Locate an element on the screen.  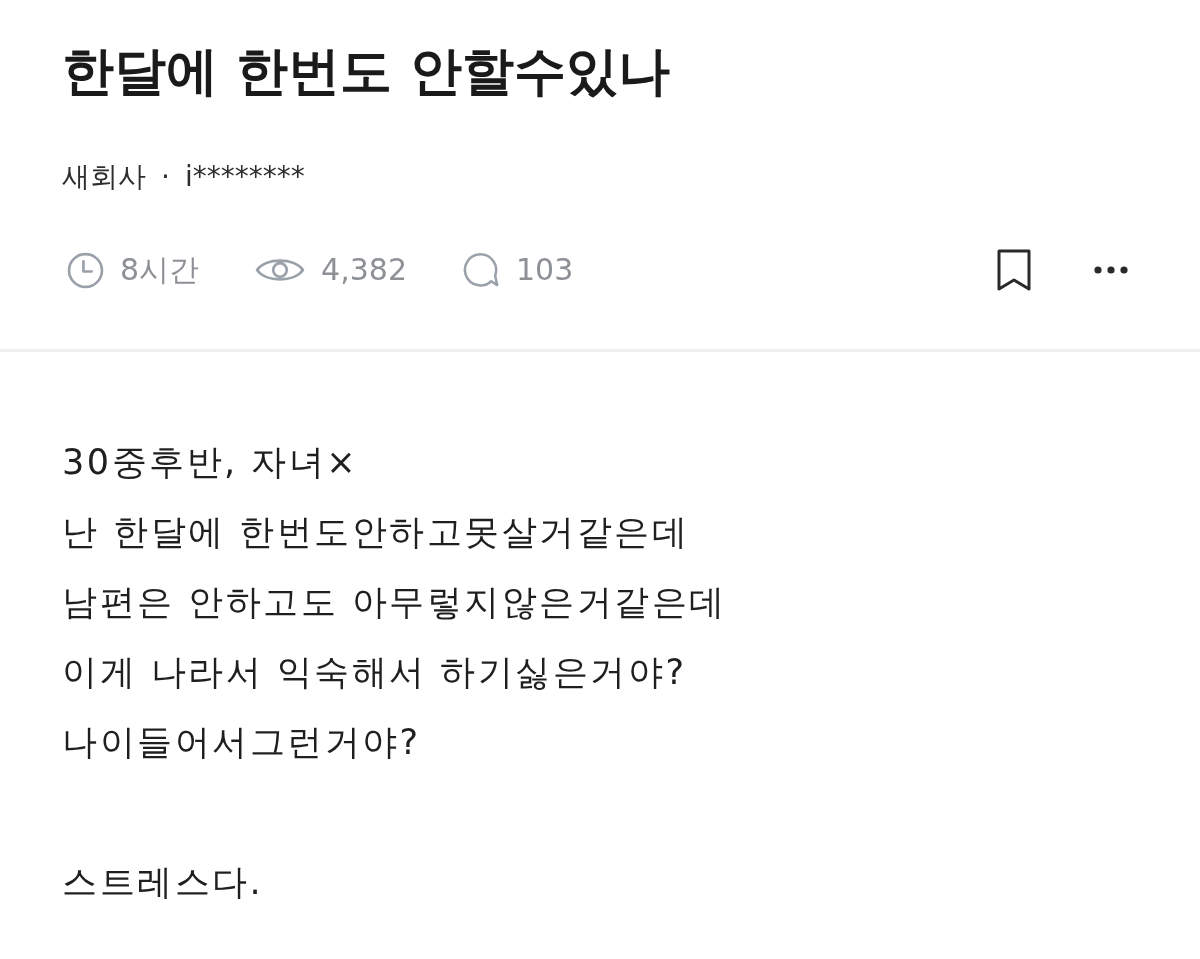
more-button is located at coordinates (1111, 270).